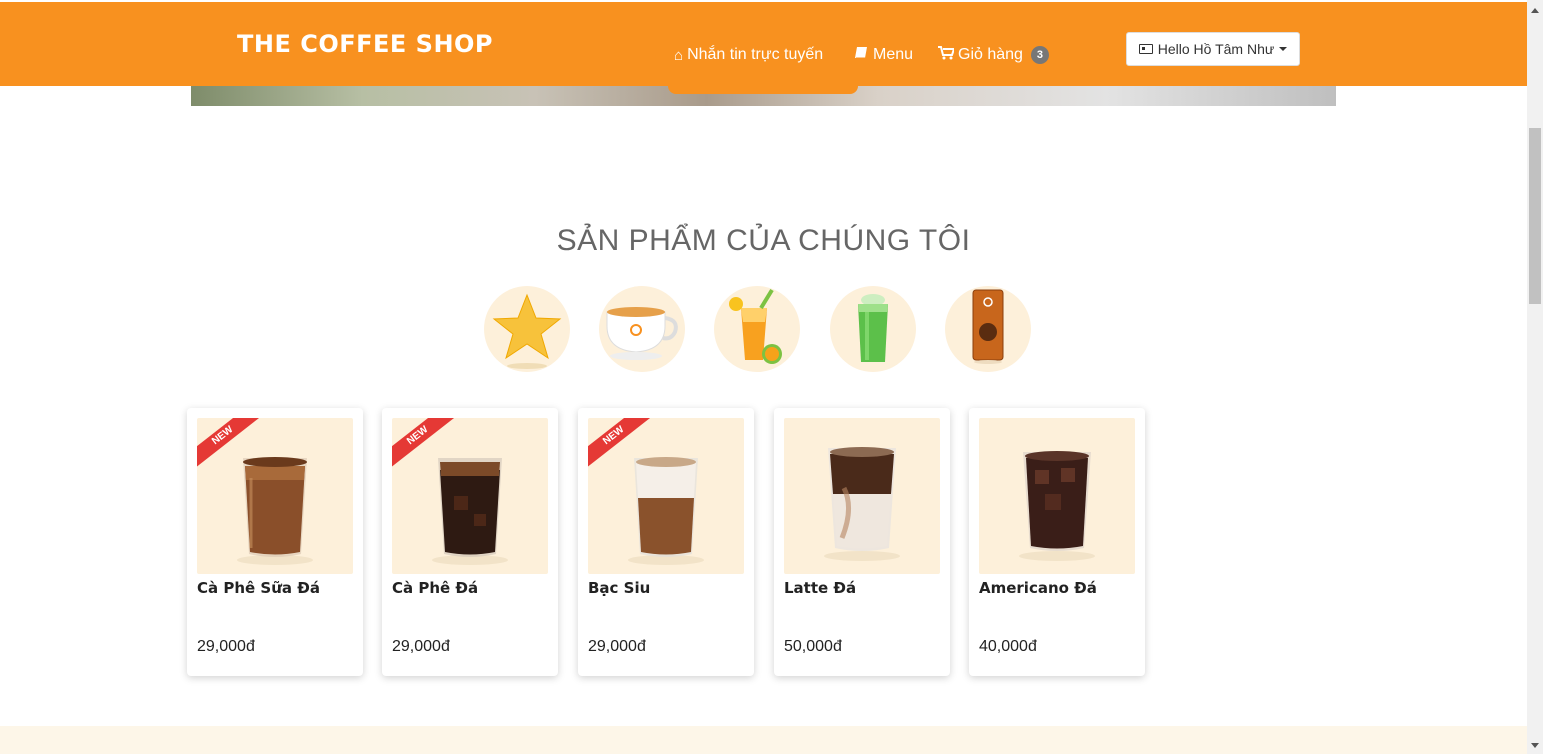 The height and width of the screenshot is (754, 1543). Describe the element at coordinates (763, 90) in the screenshot. I see `hero-button` at that location.